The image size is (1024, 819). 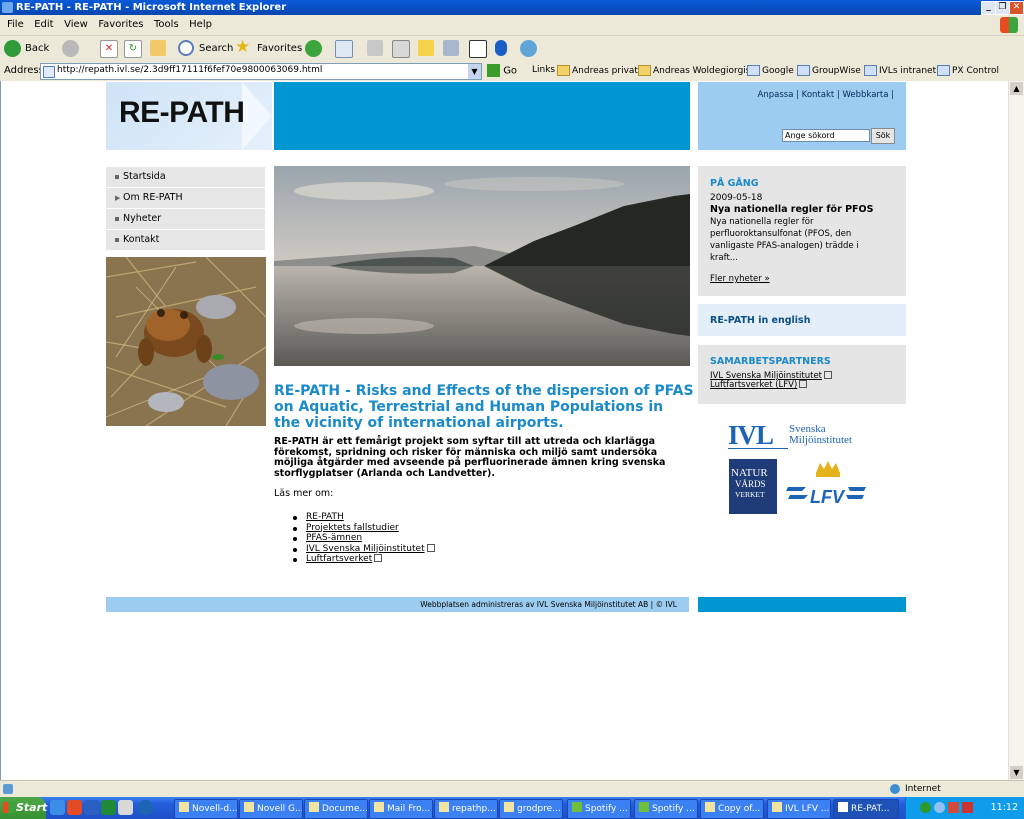 What do you see at coordinates (740, 279) in the screenshot?
I see `more-news-link: Fler nyheter »` at bounding box center [740, 279].